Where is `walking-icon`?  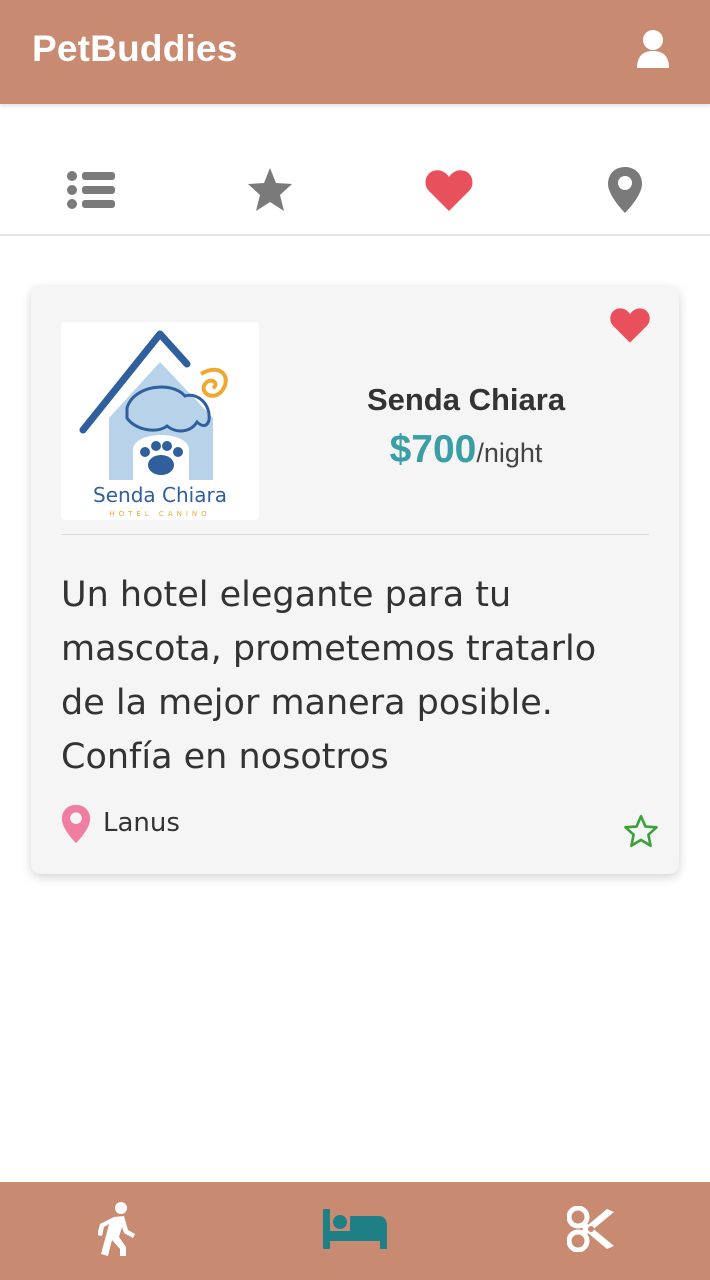 walking-icon is located at coordinates (117, 1231).